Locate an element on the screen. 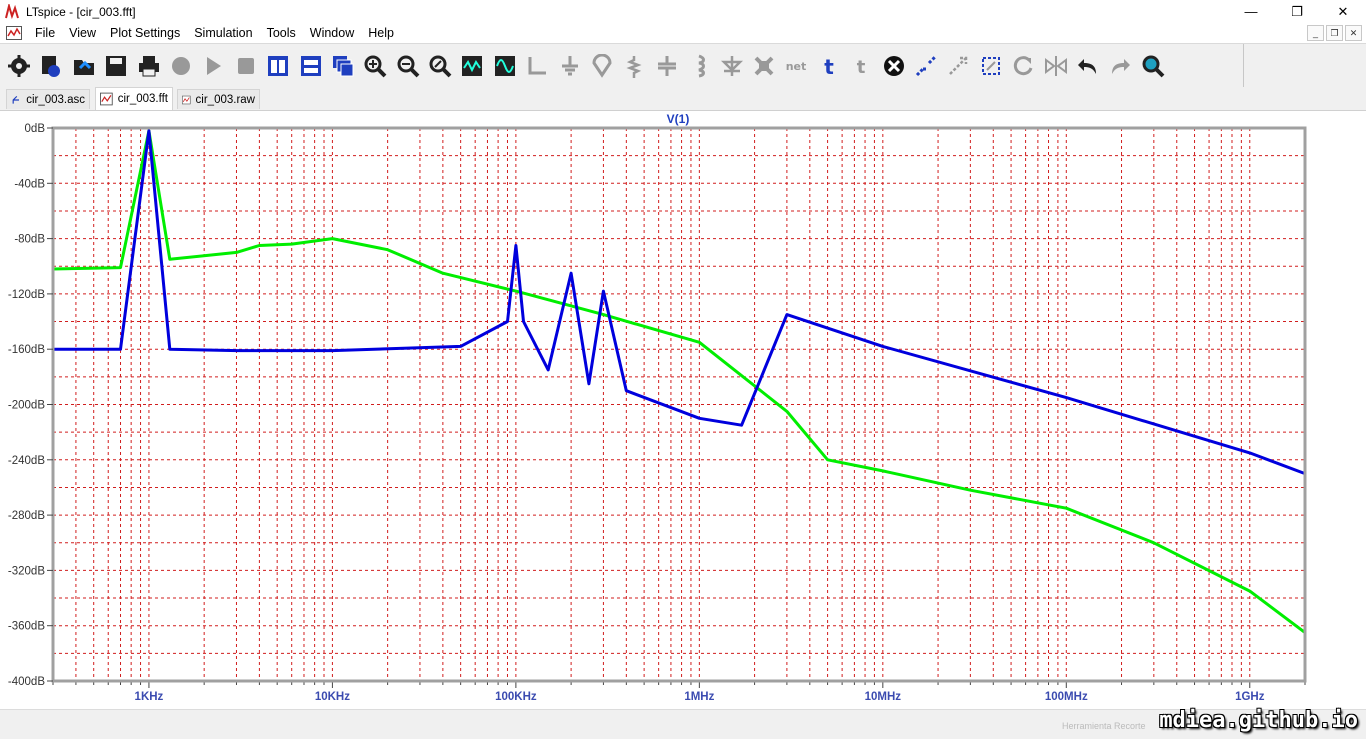 Image resolution: width=1366 pixels, height=739 pixels. open-file-button is located at coordinates (51, 66).